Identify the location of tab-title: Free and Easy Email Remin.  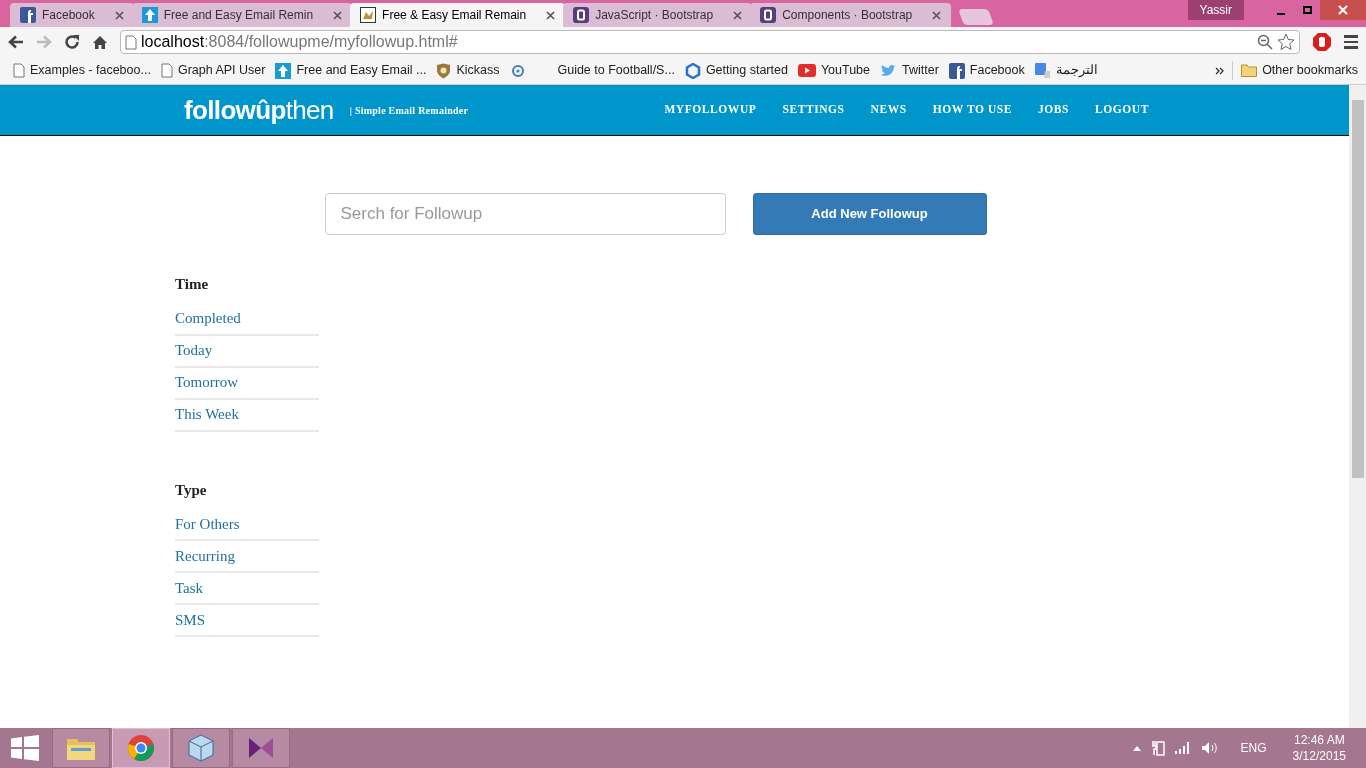
(238, 15).